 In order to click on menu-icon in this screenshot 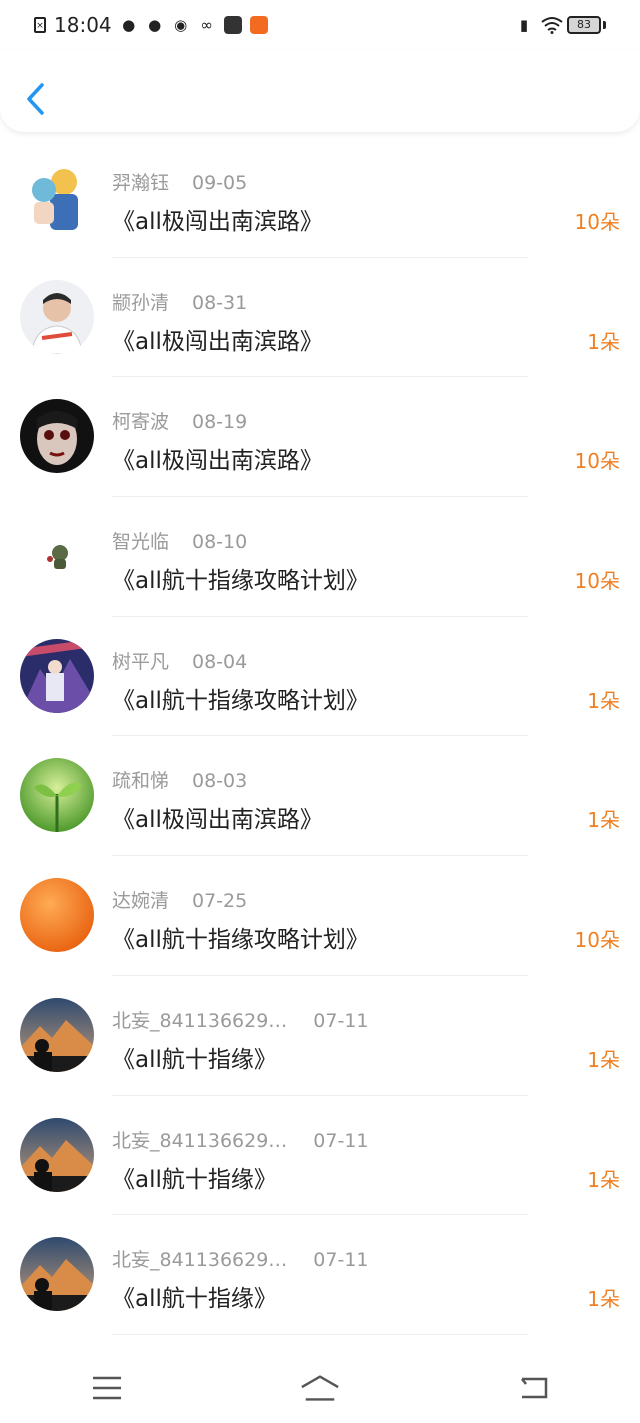, I will do `click(106, 1388)`.